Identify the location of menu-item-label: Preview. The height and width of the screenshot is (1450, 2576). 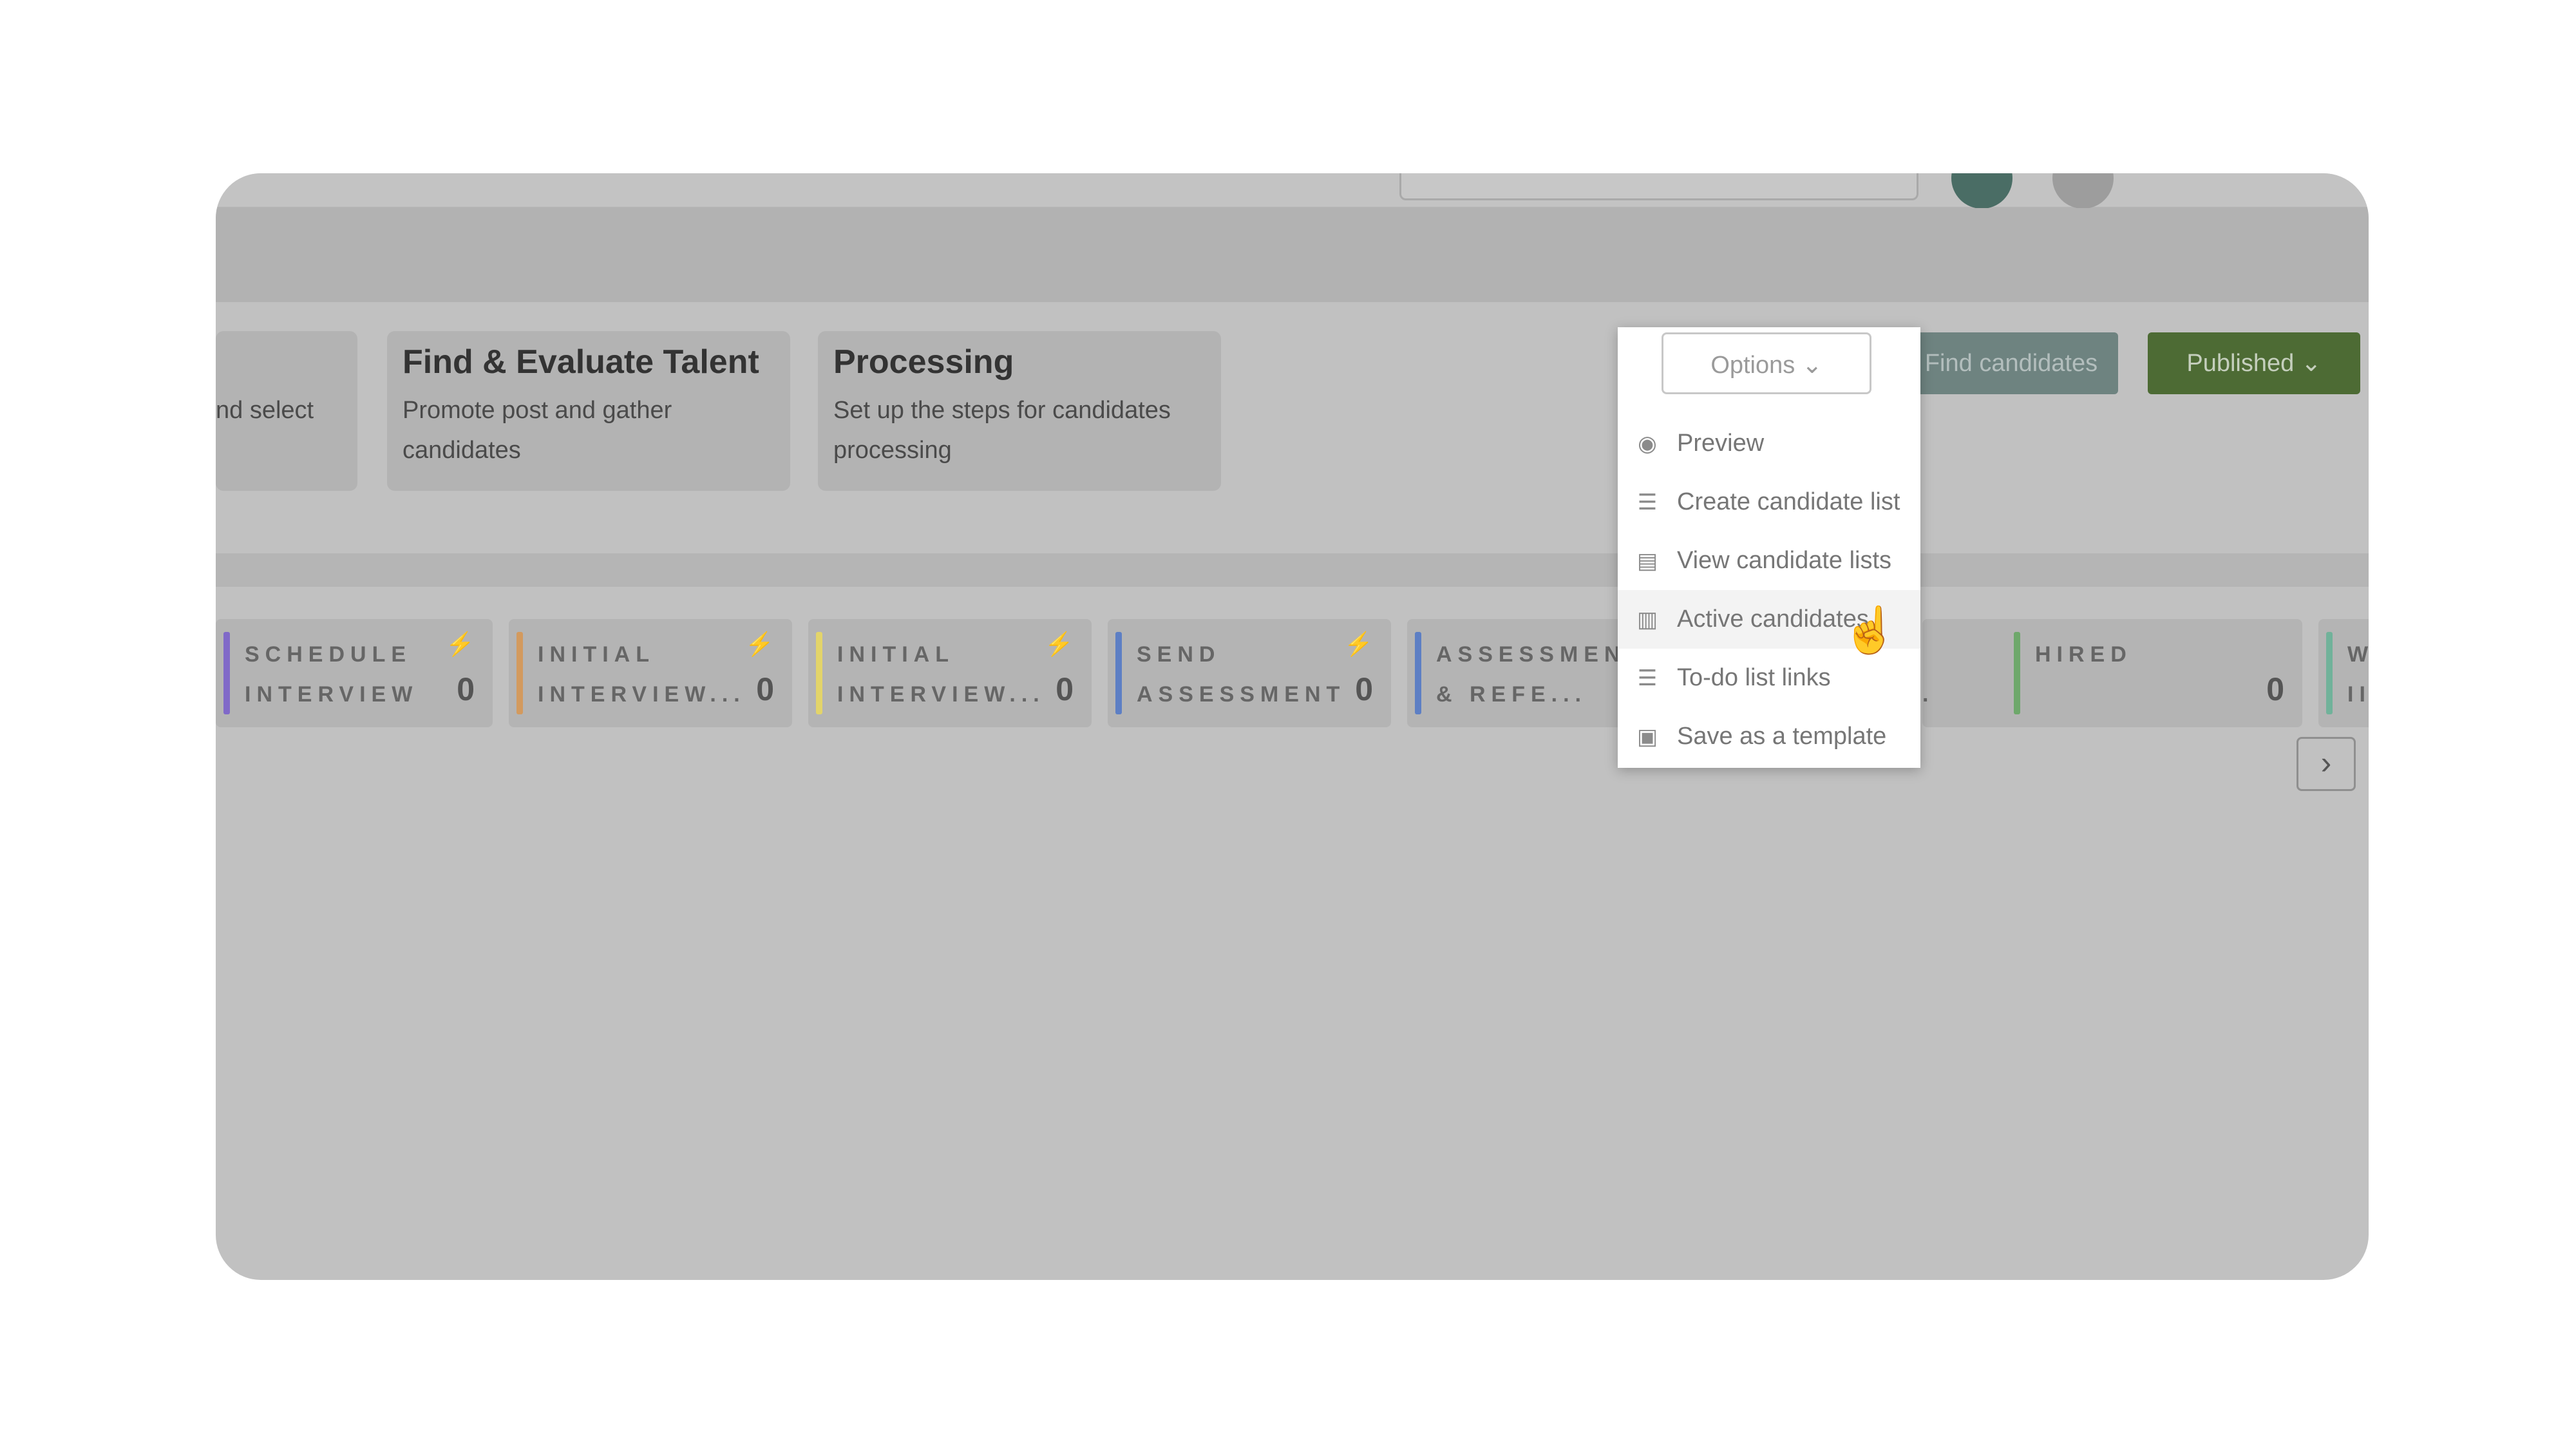
(1721, 443).